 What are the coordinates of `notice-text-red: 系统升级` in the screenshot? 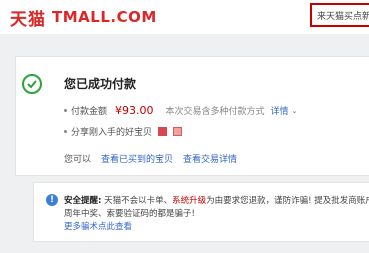 It's located at (189, 201).